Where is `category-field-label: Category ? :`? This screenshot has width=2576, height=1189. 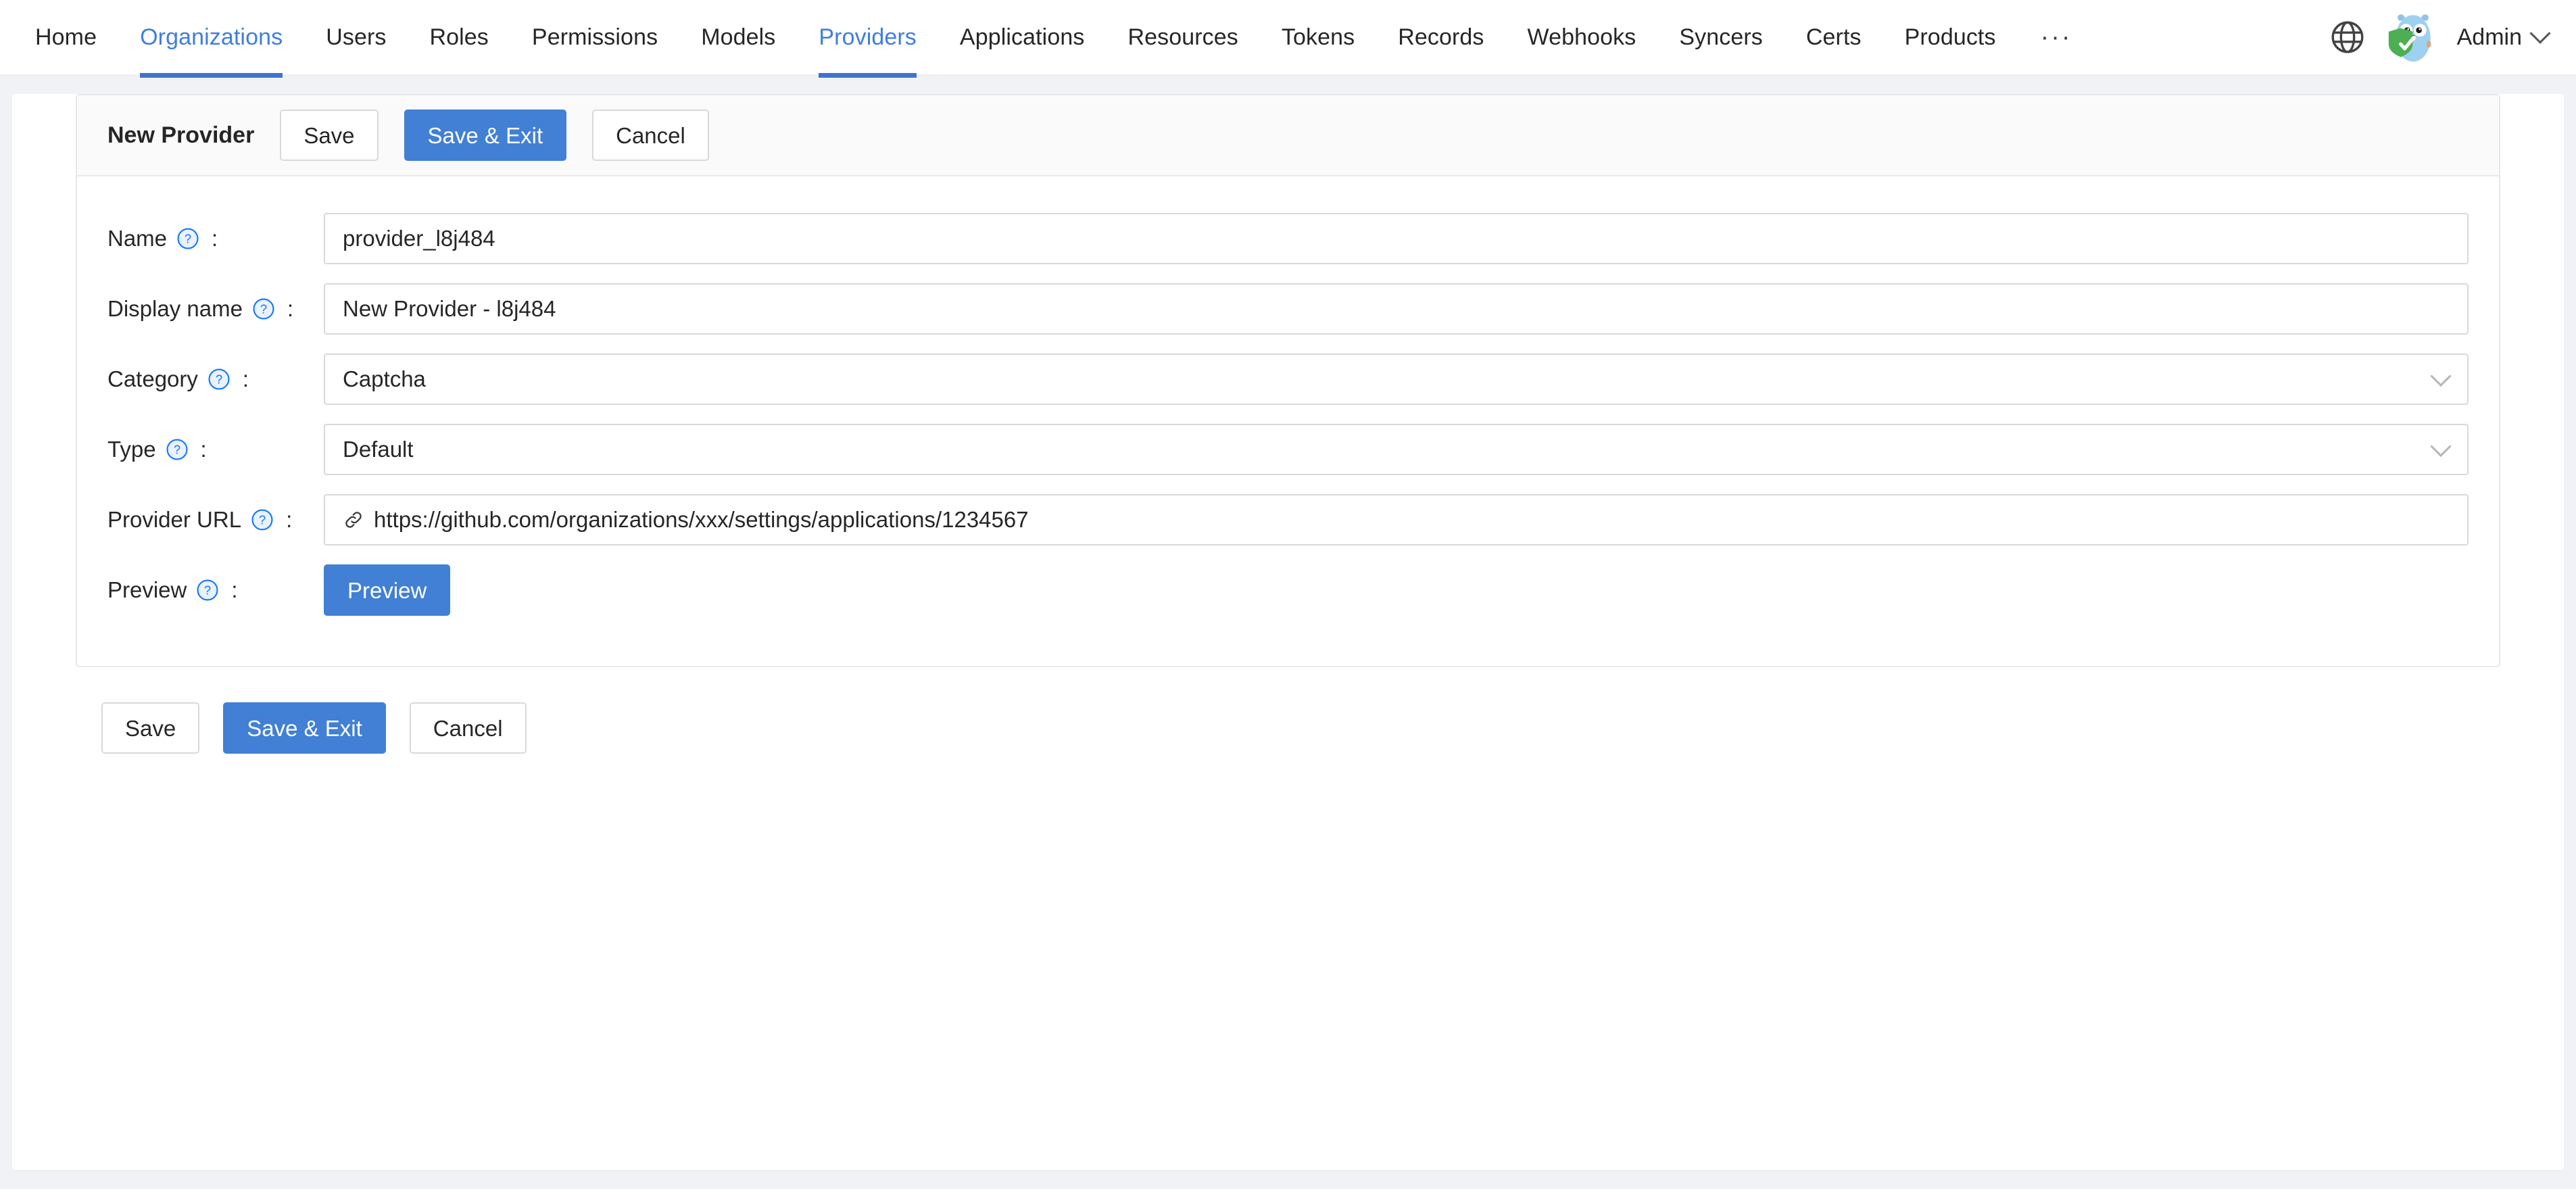
category-field-label: Category ? : is located at coordinates (216, 379).